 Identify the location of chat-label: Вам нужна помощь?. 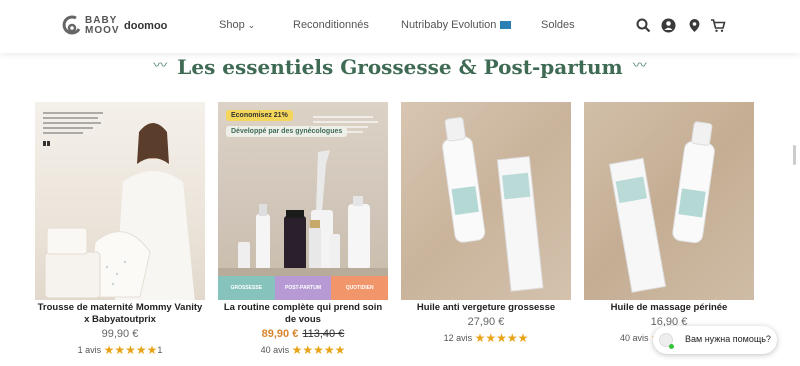
(728, 339).